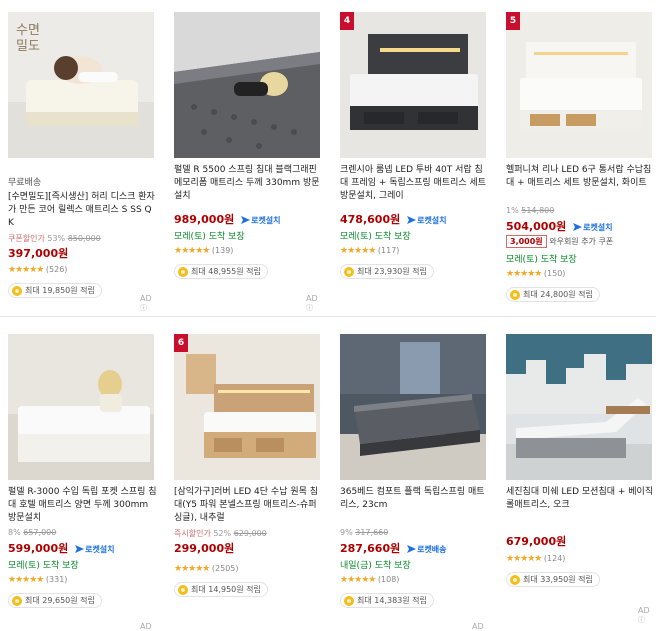  I want to click on review-count: (108), so click(388, 579).